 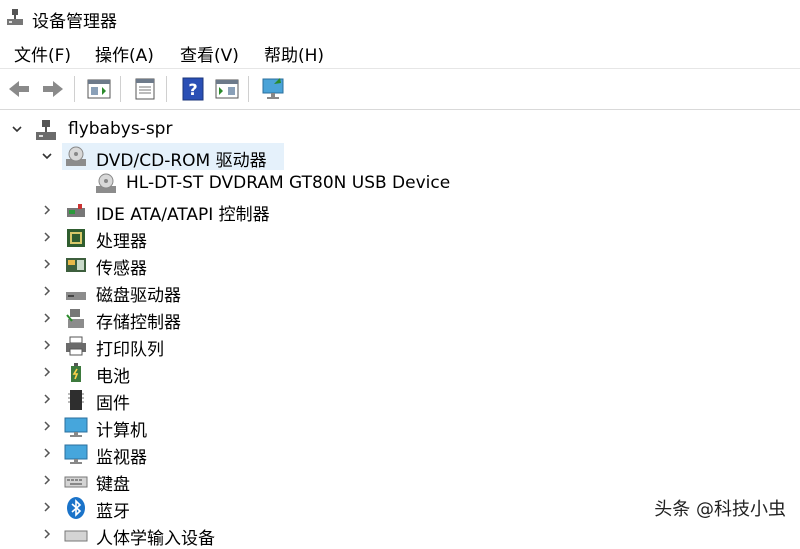 What do you see at coordinates (400, 373) in the screenshot?
I see `tree-item-battery: 电池` at bounding box center [400, 373].